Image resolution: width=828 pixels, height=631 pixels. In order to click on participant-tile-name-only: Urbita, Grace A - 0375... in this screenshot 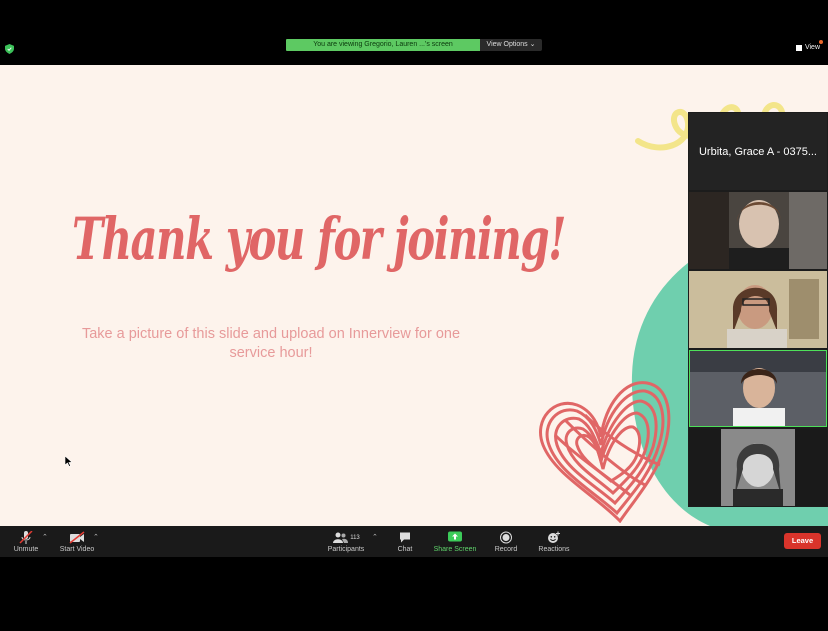, I will do `click(758, 151)`.